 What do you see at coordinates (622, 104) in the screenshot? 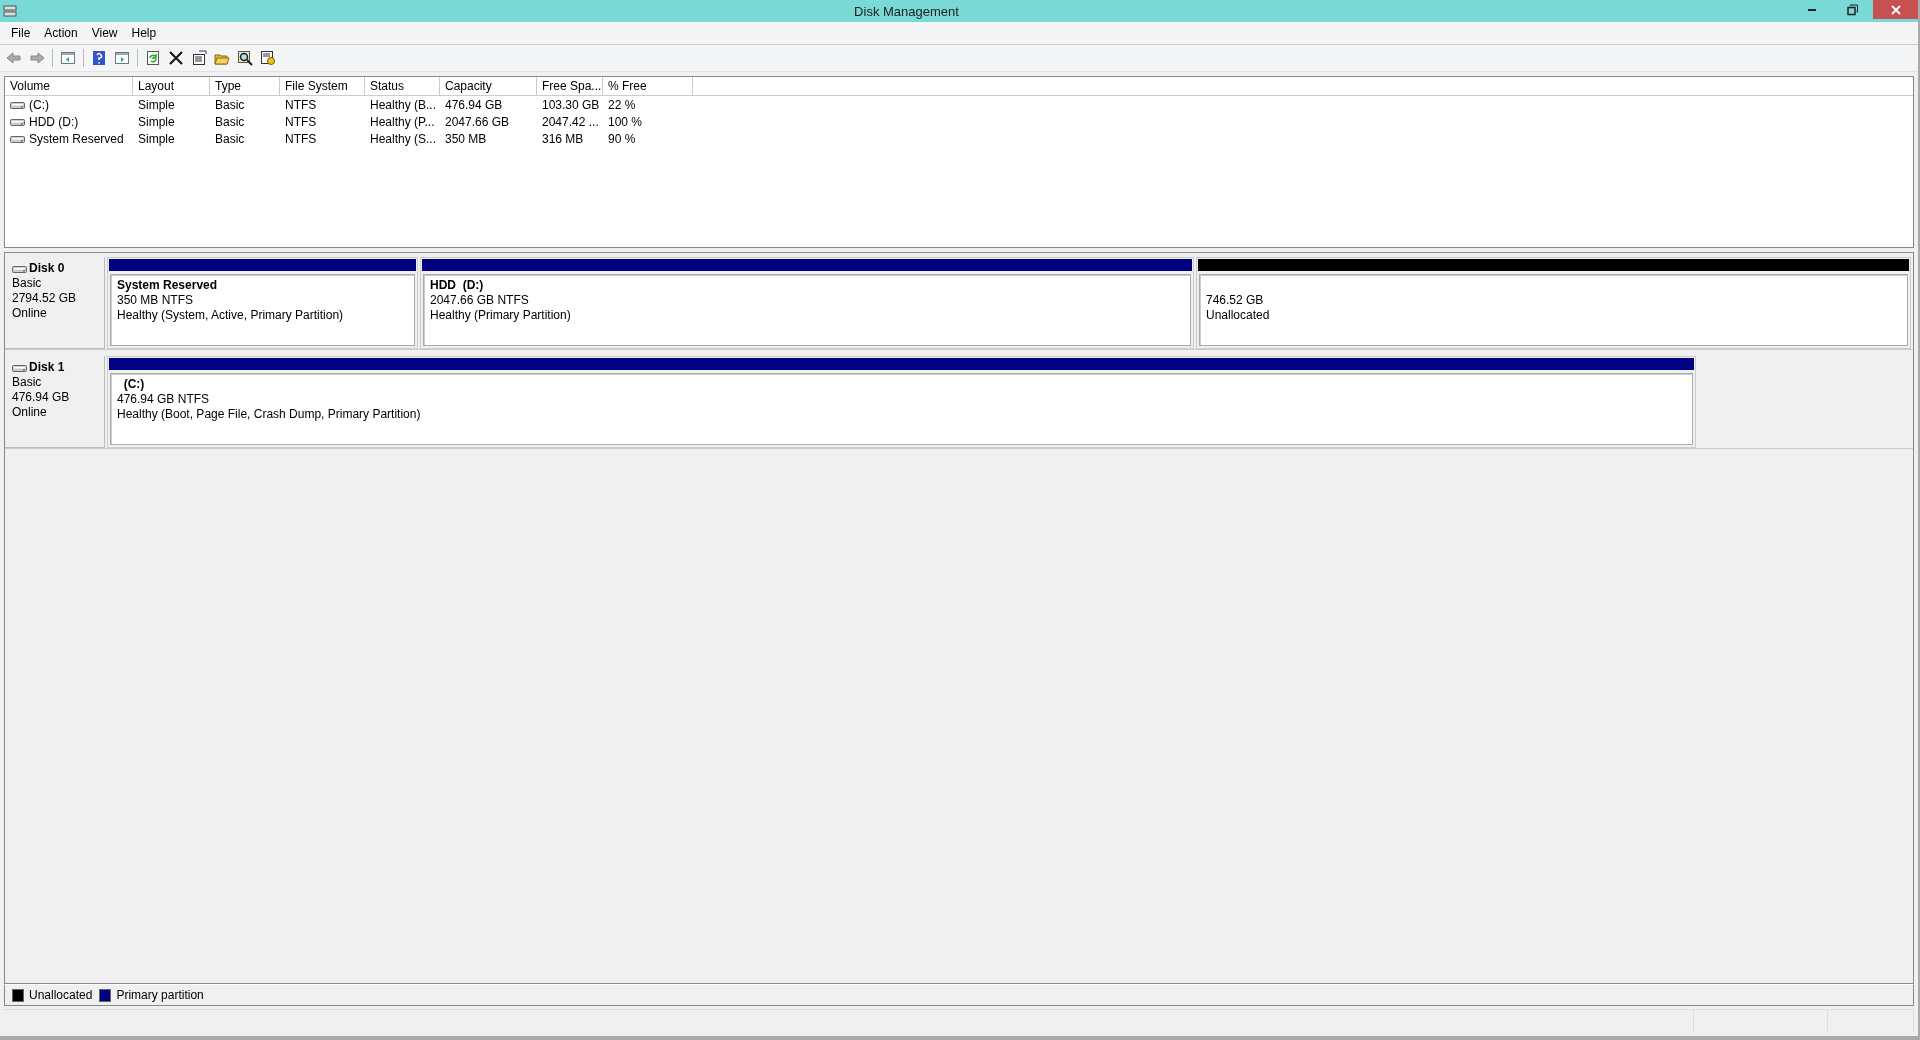
I see `table-cell: 22 %` at bounding box center [622, 104].